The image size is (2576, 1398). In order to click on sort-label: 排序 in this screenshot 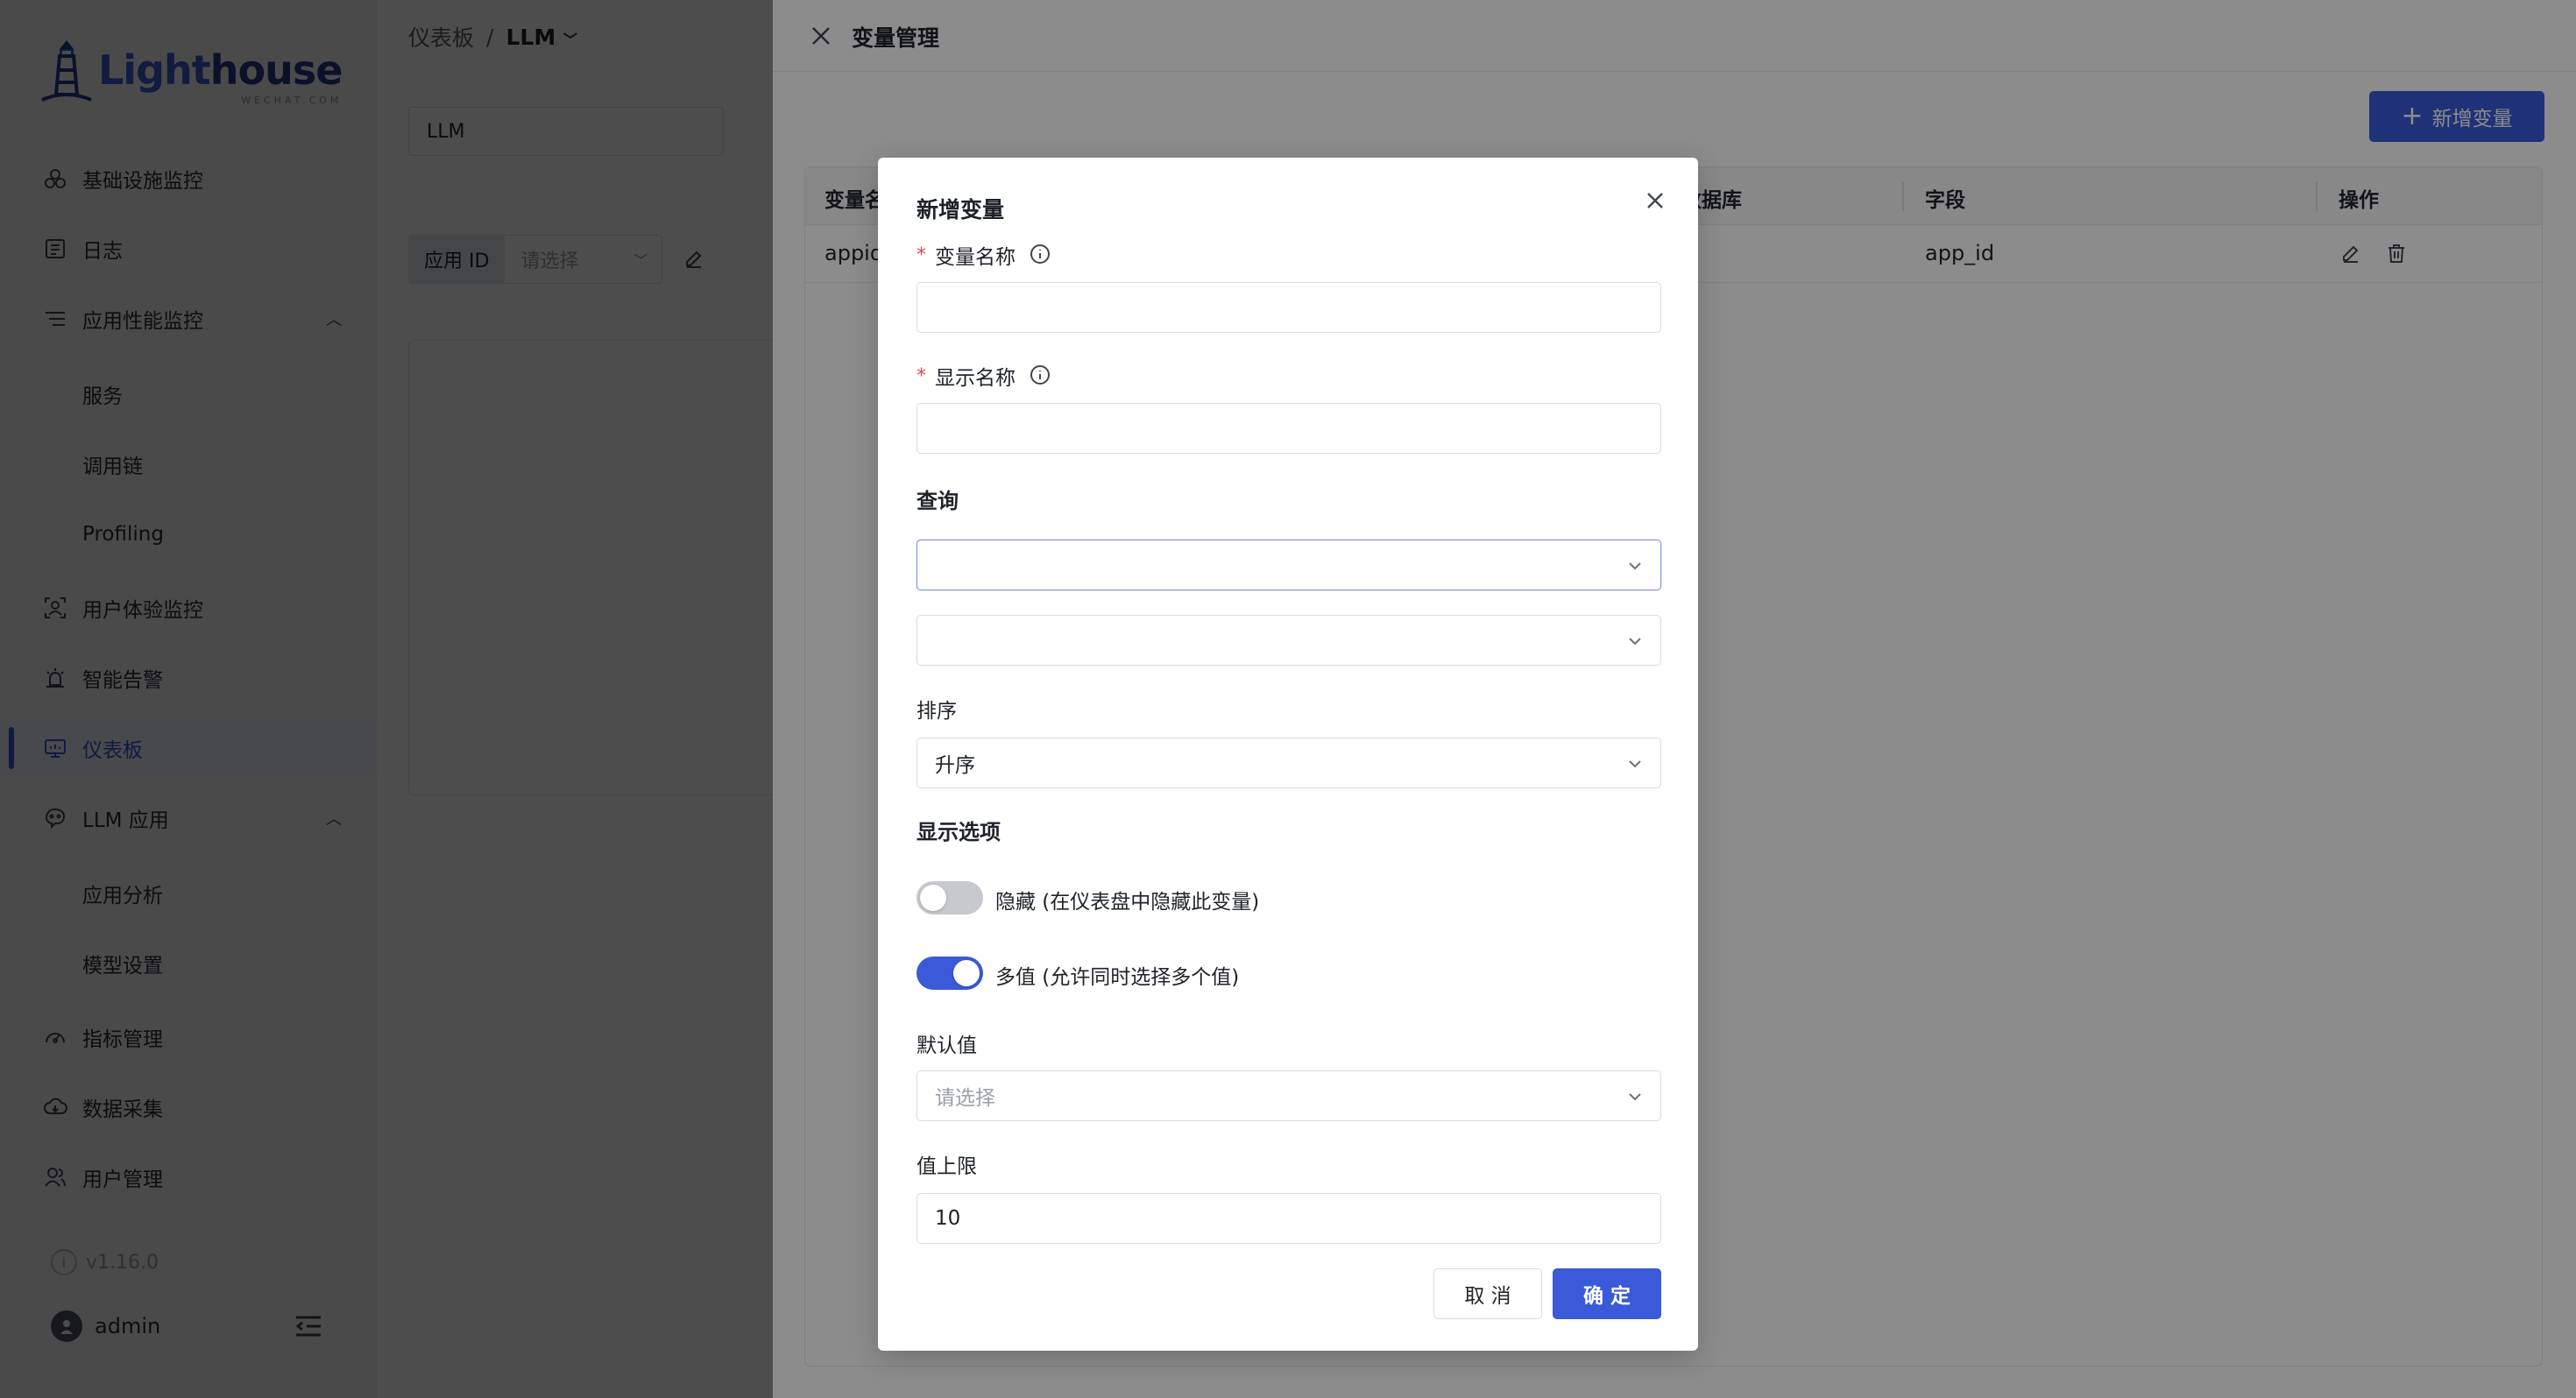, I will do `click(936, 711)`.